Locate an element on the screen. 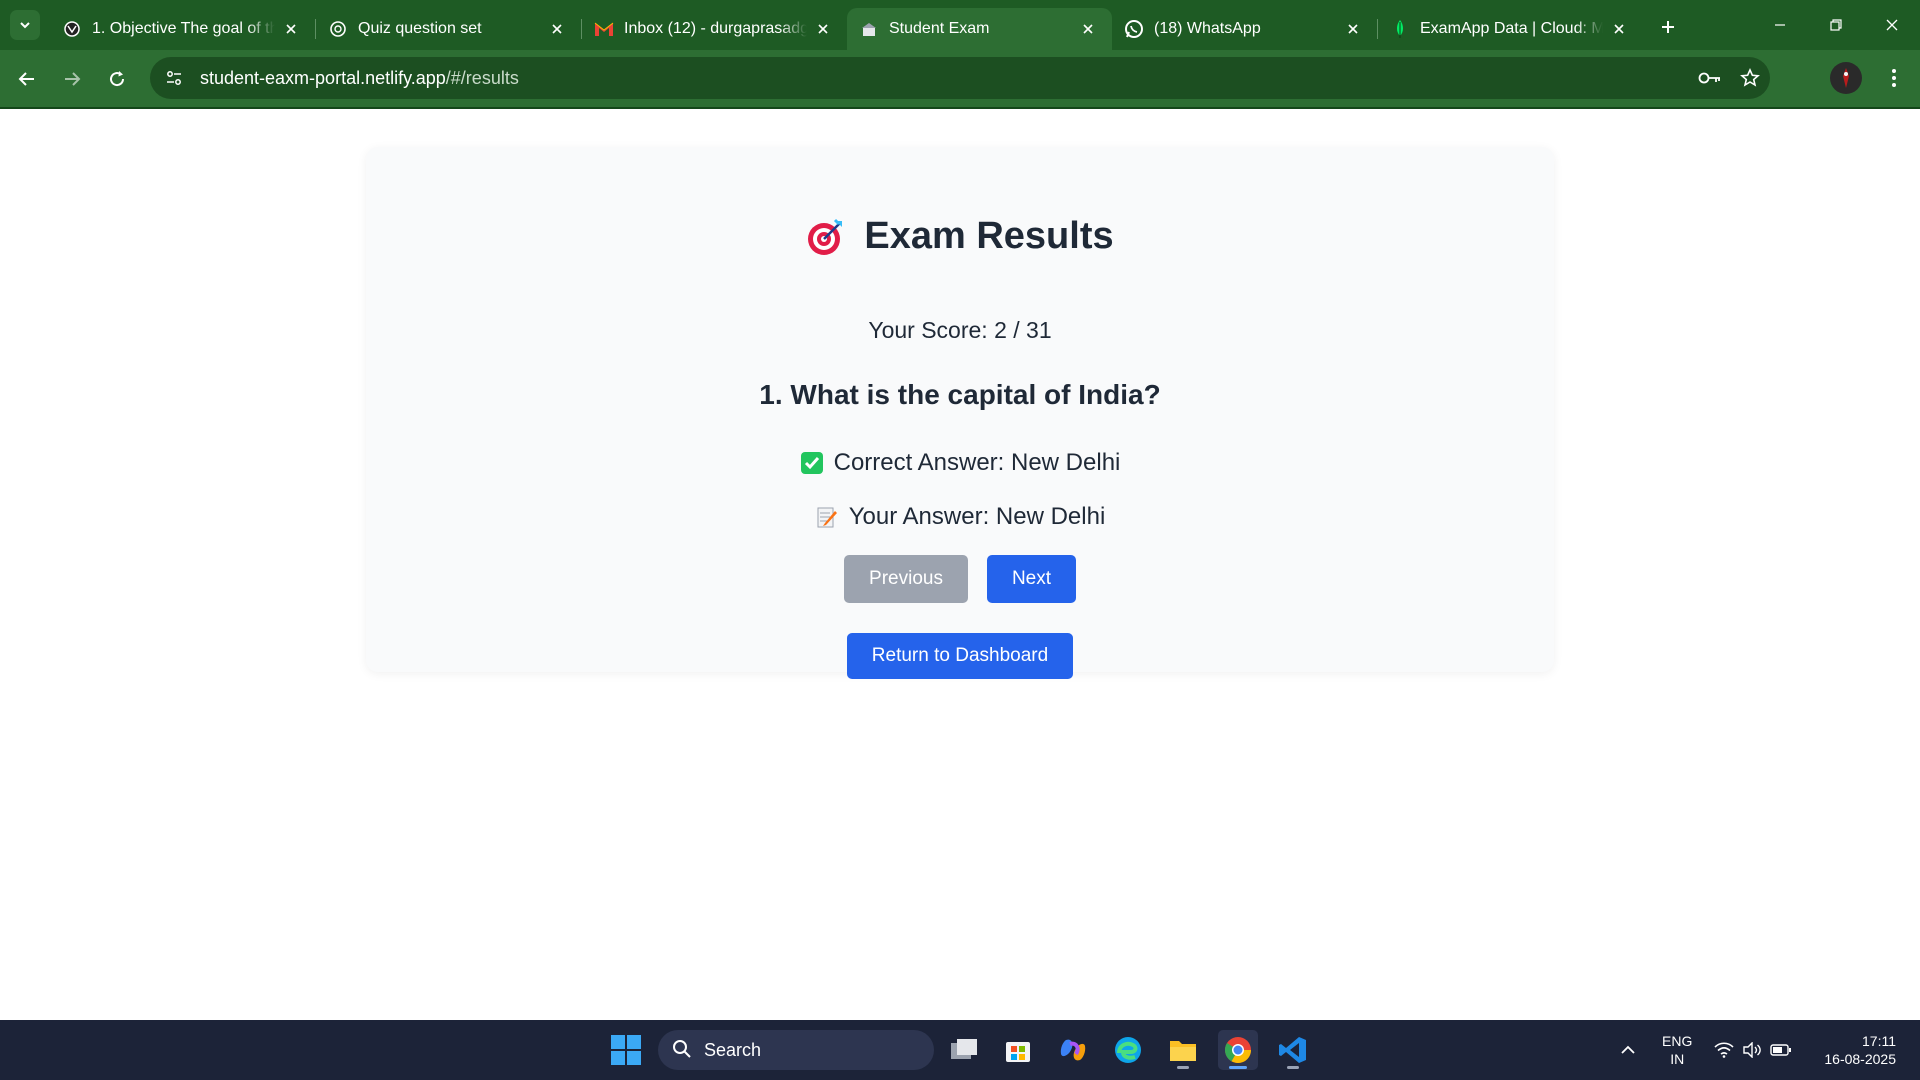 This screenshot has width=1920, height=1080. arrow-right-icon is located at coordinates (73, 78).